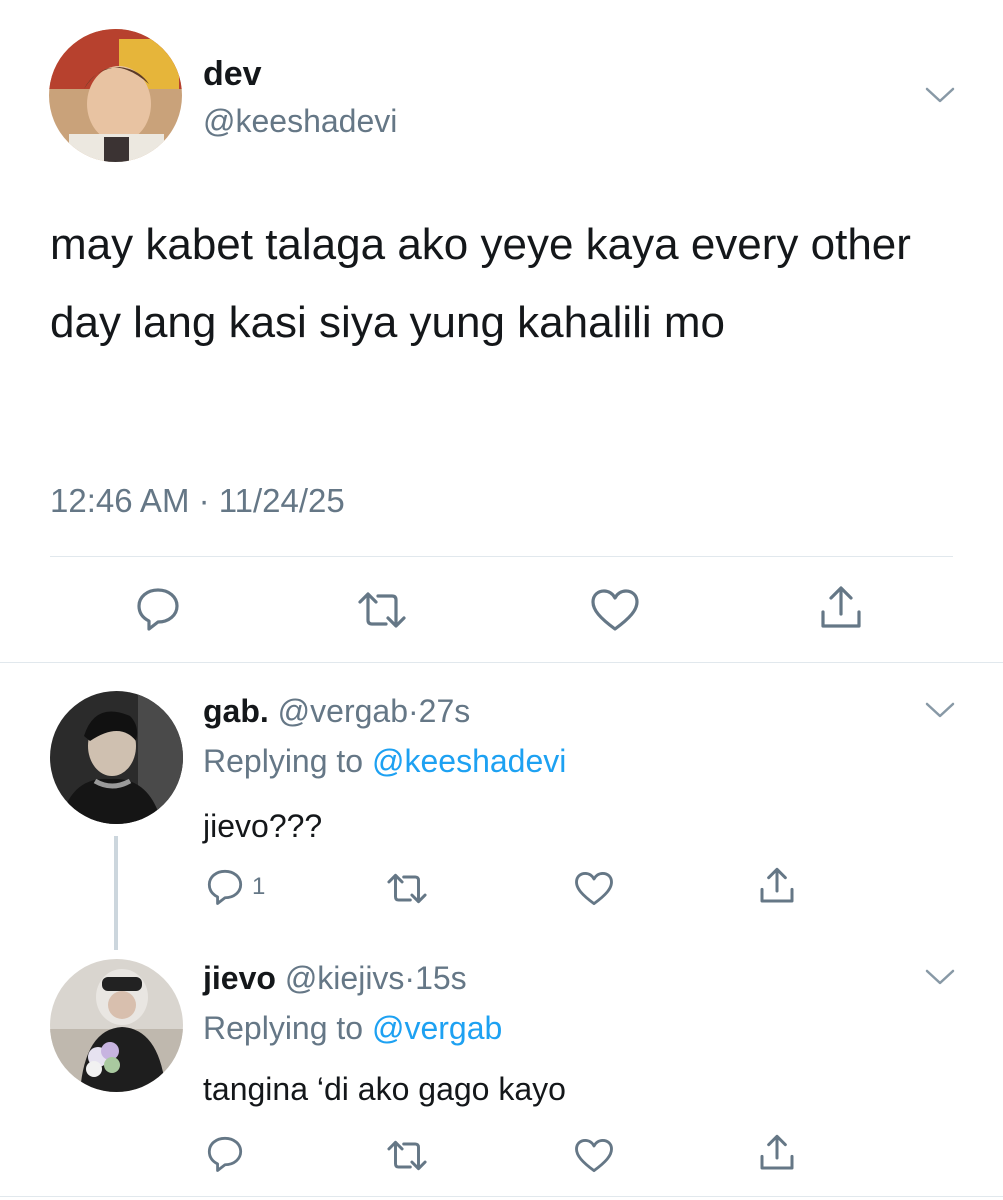 This screenshot has height=1200, width=1003. I want to click on reply-header: gab. @vergab·27s, so click(336, 711).